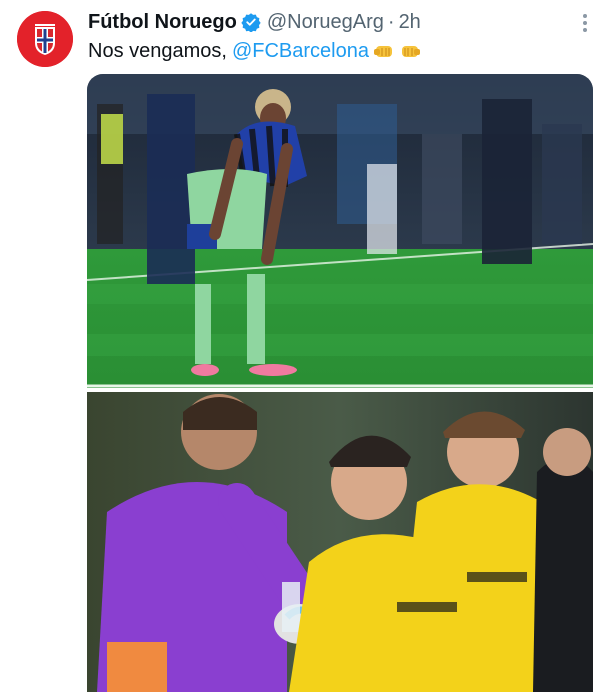  Describe the element at coordinates (162, 22) in the screenshot. I see `author-display-name: Fútbol Noruego` at that location.